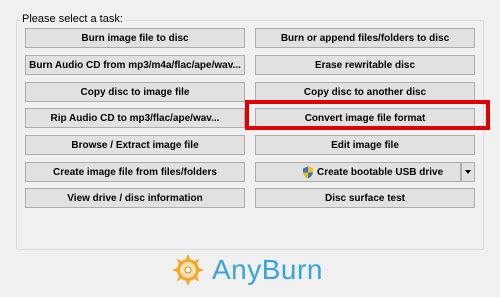 The height and width of the screenshot is (297, 500). I want to click on copy-to-image-button: Copy disc to image file, so click(135, 92).